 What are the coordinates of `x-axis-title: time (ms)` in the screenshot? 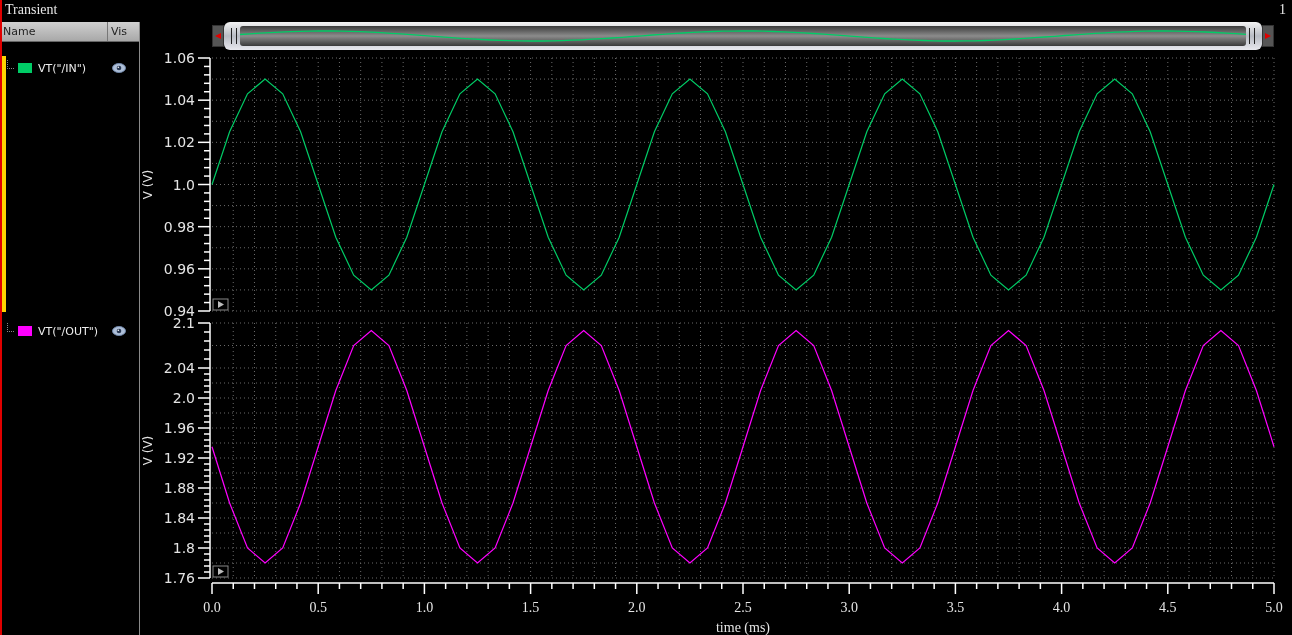 It's located at (743, 627).